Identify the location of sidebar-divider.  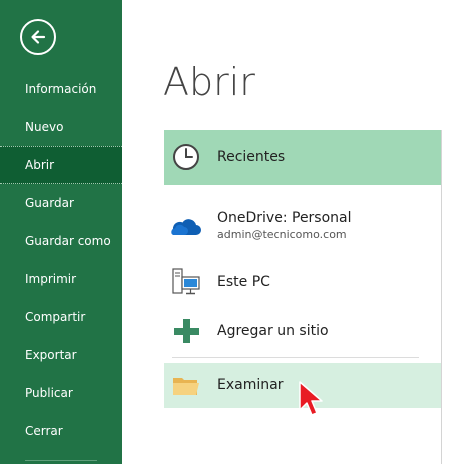
(61, 460).